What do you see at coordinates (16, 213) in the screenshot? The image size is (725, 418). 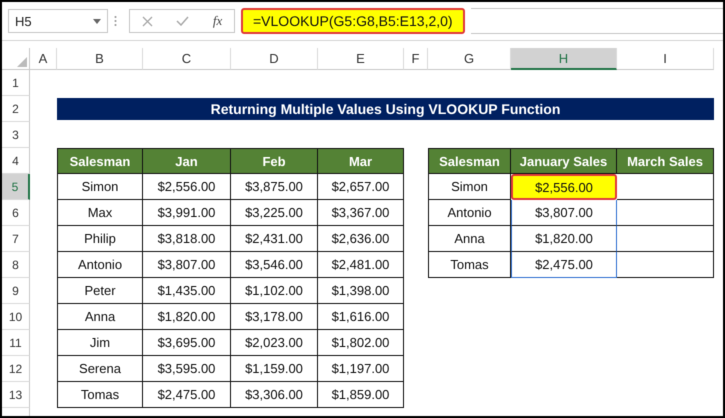 I see `row-header: 6` at bounding box center [16, 213].